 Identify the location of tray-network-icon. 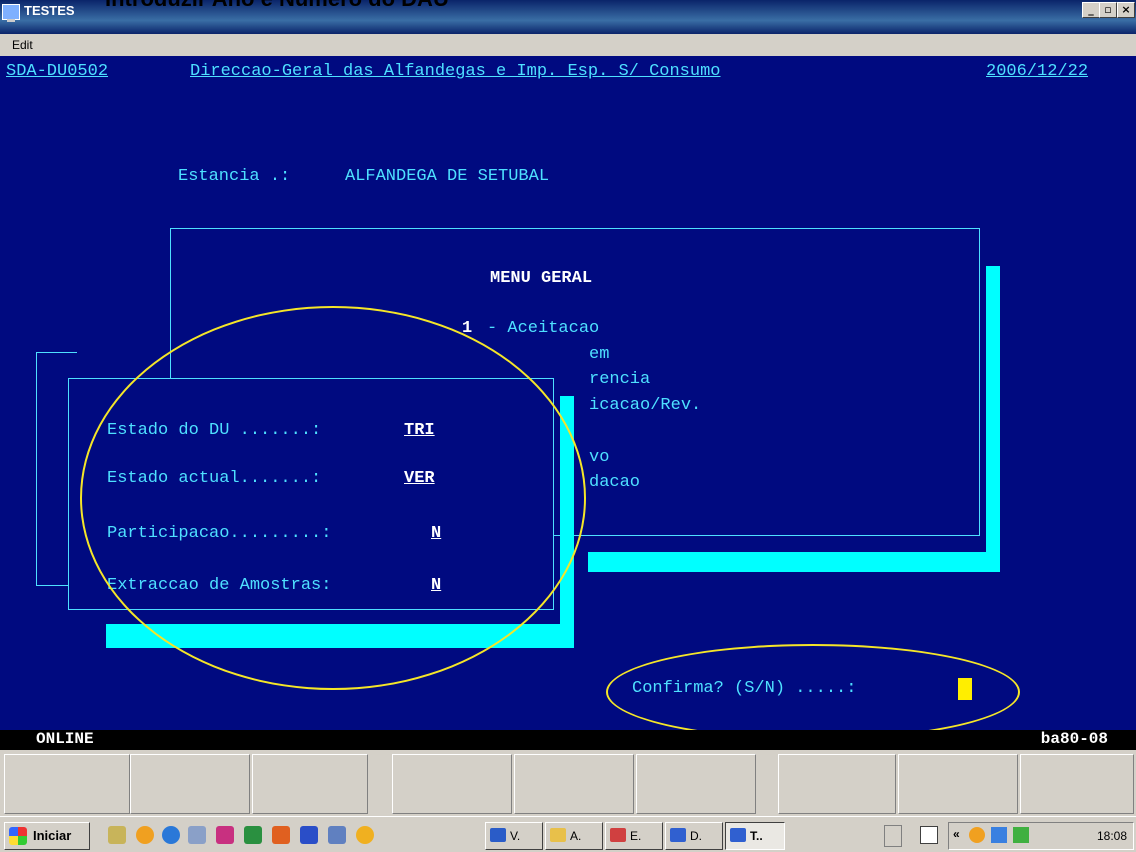
(999, 835).